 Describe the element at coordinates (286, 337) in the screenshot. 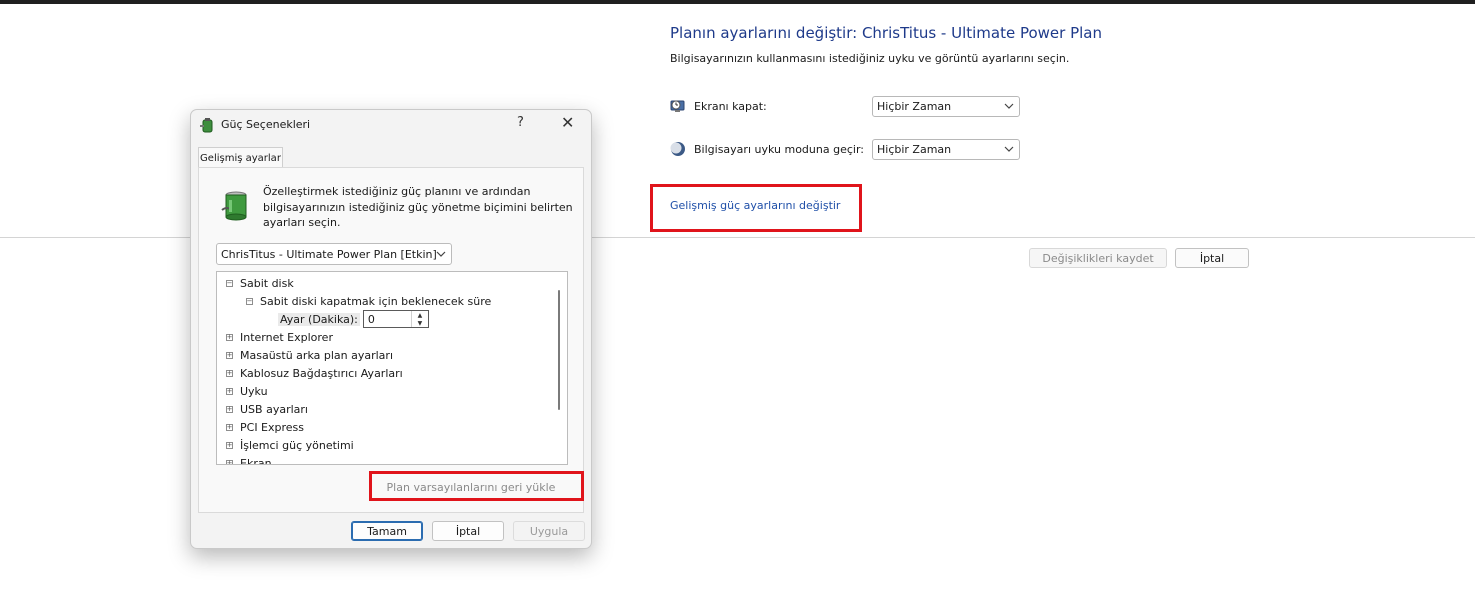

I see `tree-item-label: Internet Explorer` at that location.